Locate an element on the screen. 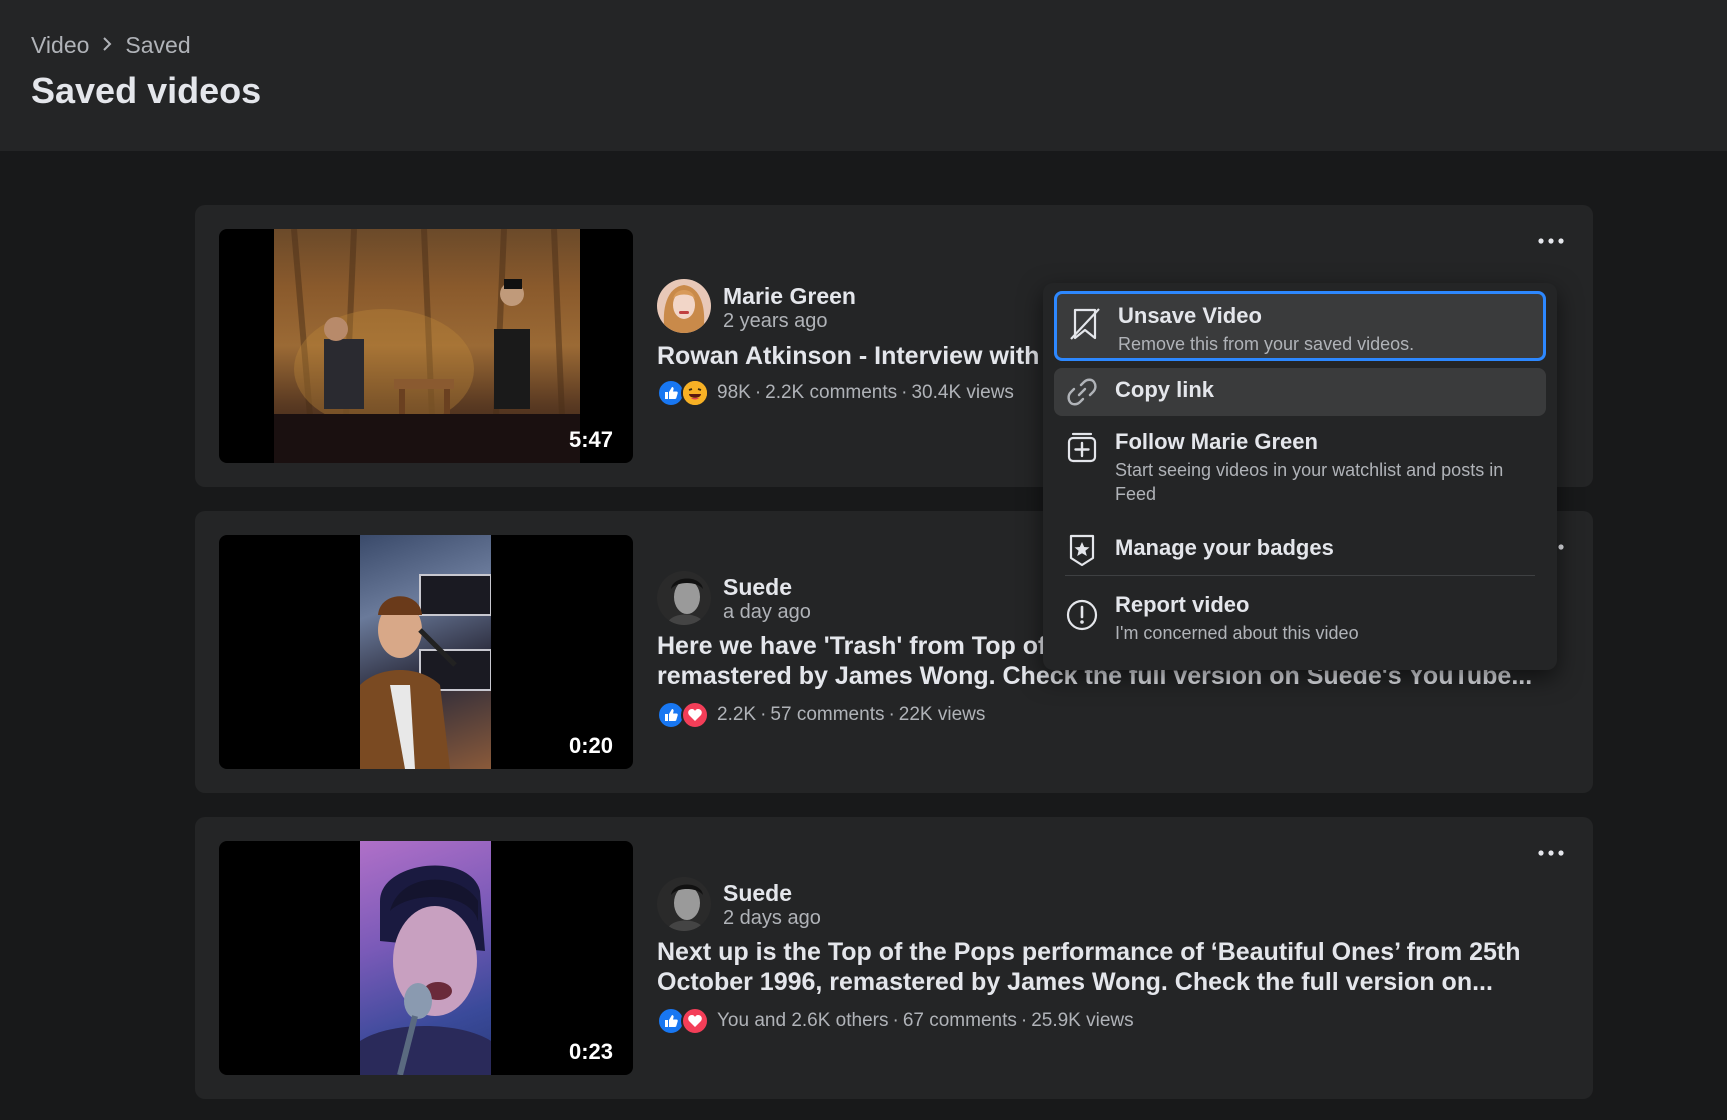 The image size is (1727, 1120). comment-count: 57 comments is located at coordinates (827, 715).